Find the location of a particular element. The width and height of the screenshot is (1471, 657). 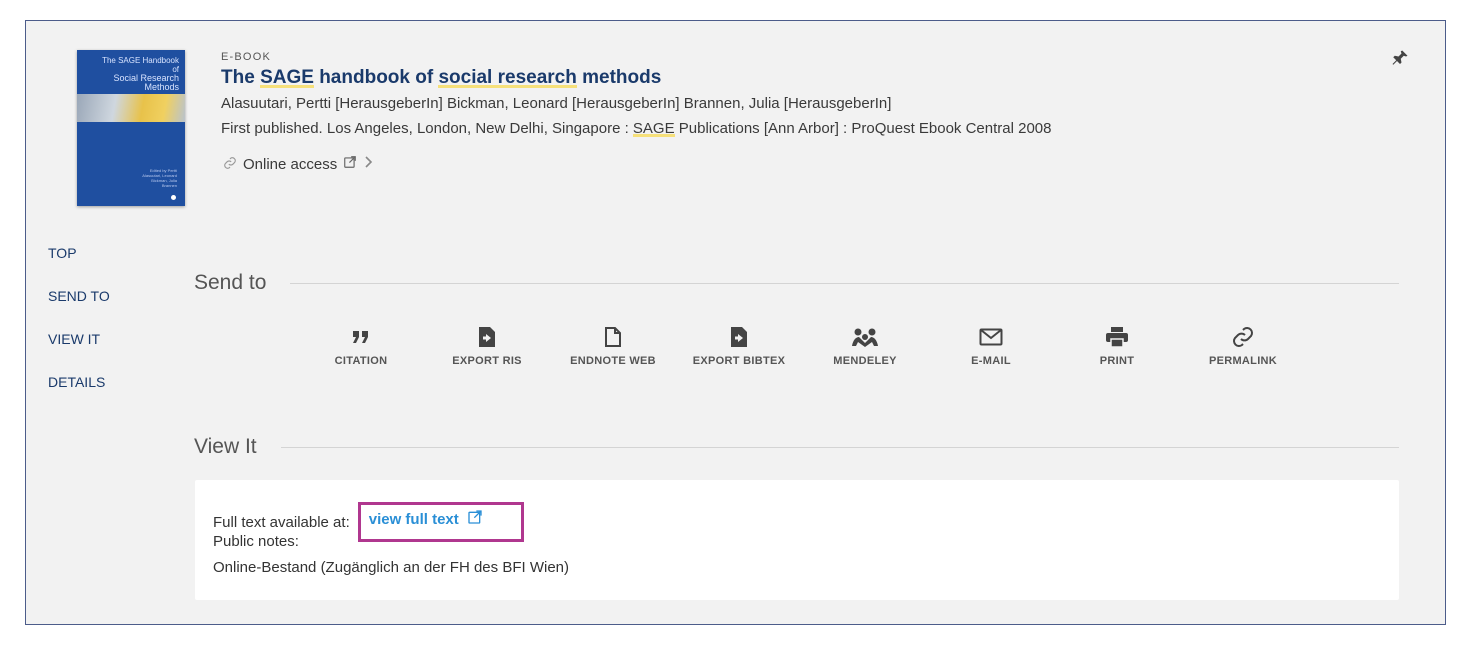

action-label: E-MAIL is located at coordinates (991, 361).